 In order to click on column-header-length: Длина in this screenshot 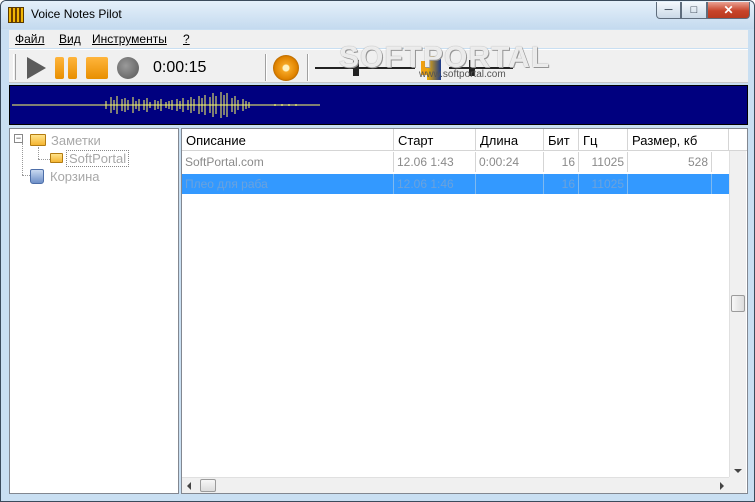, I will do `click(510, 140)`.